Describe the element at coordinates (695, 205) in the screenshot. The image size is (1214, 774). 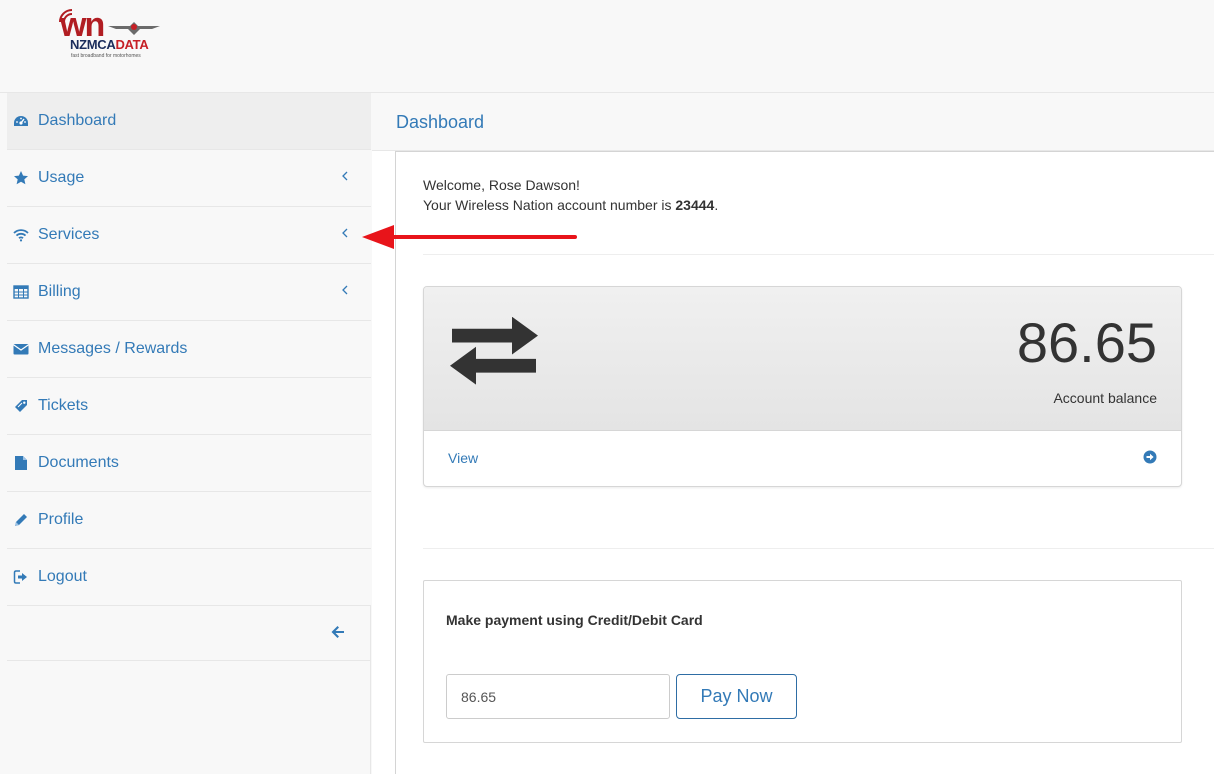
I see `account-number: 23444` at that location.